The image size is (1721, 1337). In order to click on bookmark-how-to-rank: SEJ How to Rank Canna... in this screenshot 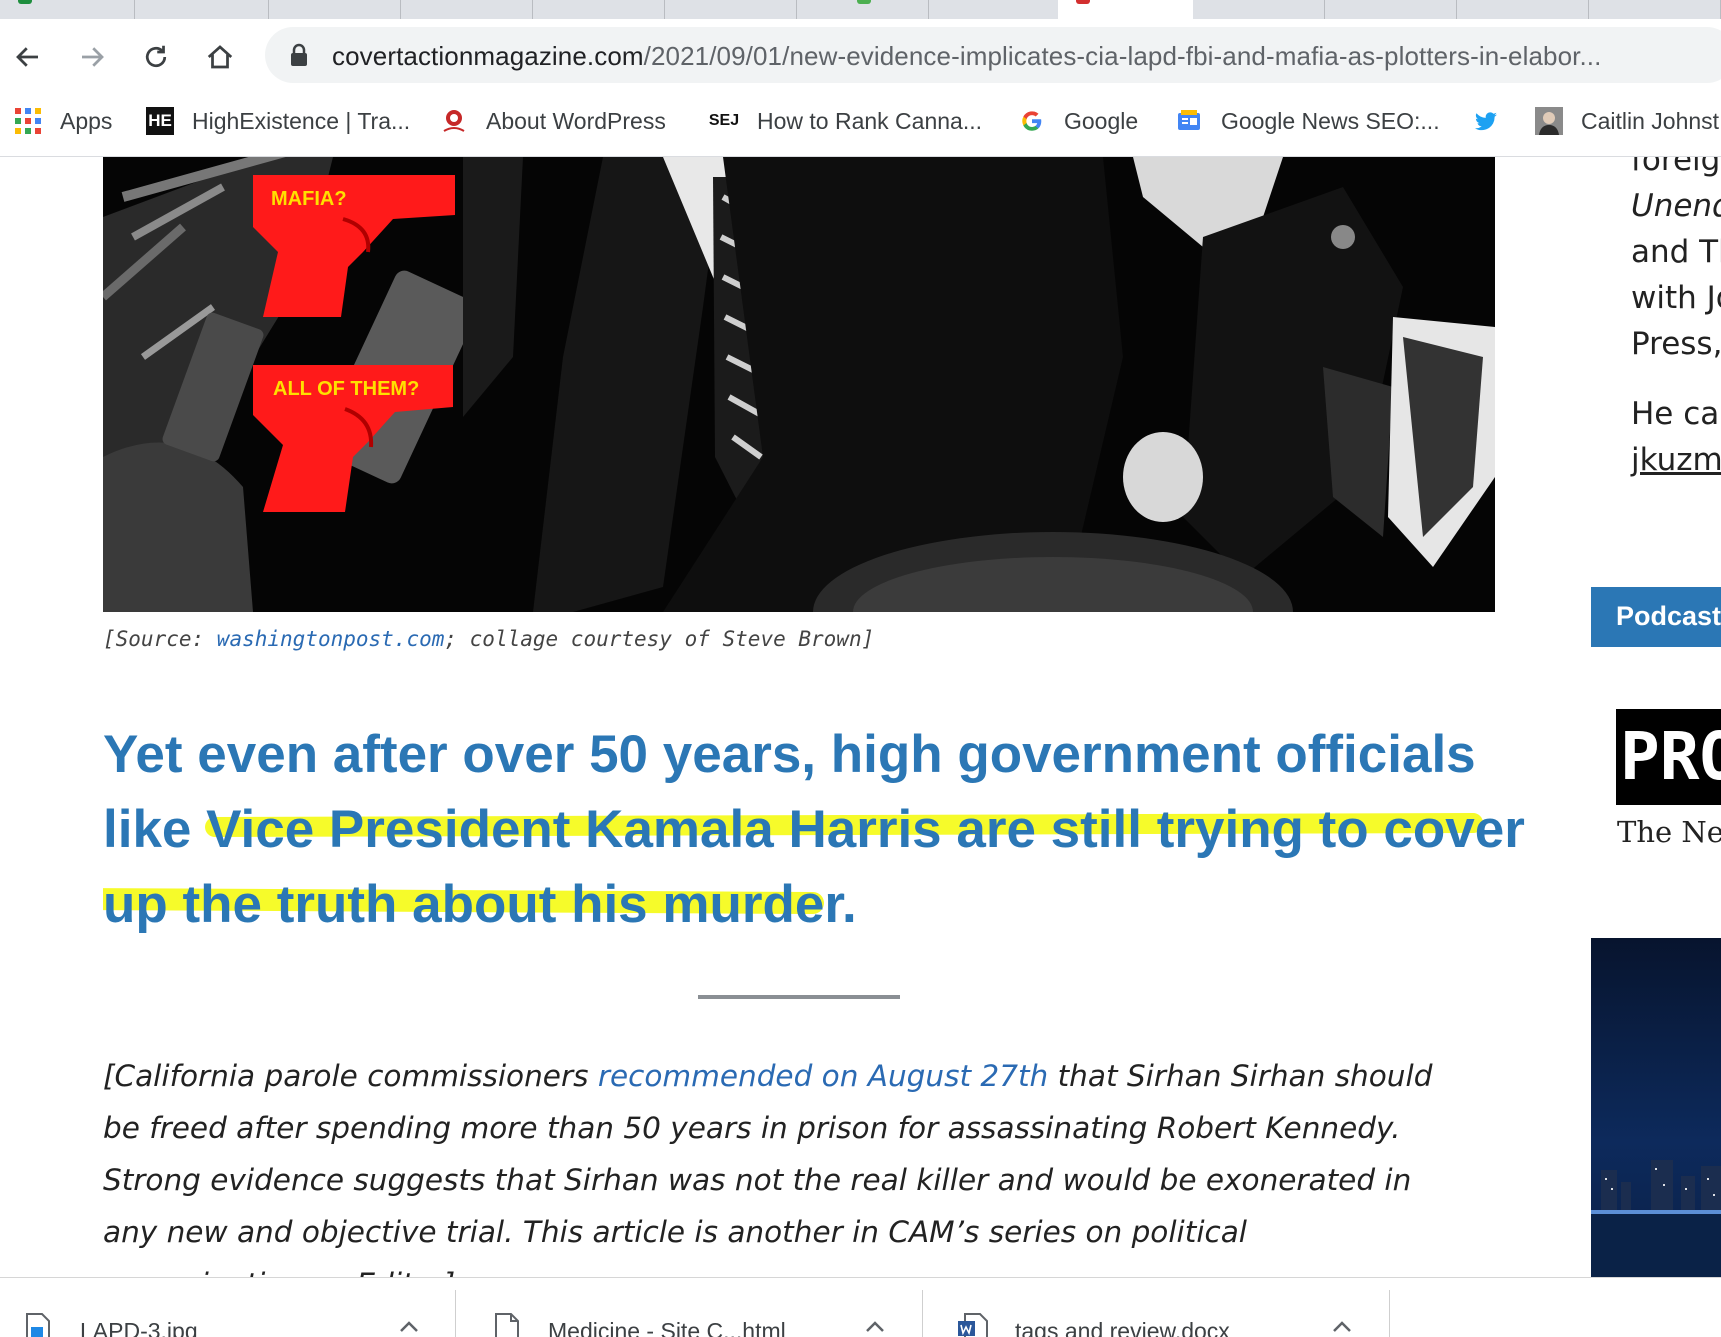, I will do `click(845, 121)`.